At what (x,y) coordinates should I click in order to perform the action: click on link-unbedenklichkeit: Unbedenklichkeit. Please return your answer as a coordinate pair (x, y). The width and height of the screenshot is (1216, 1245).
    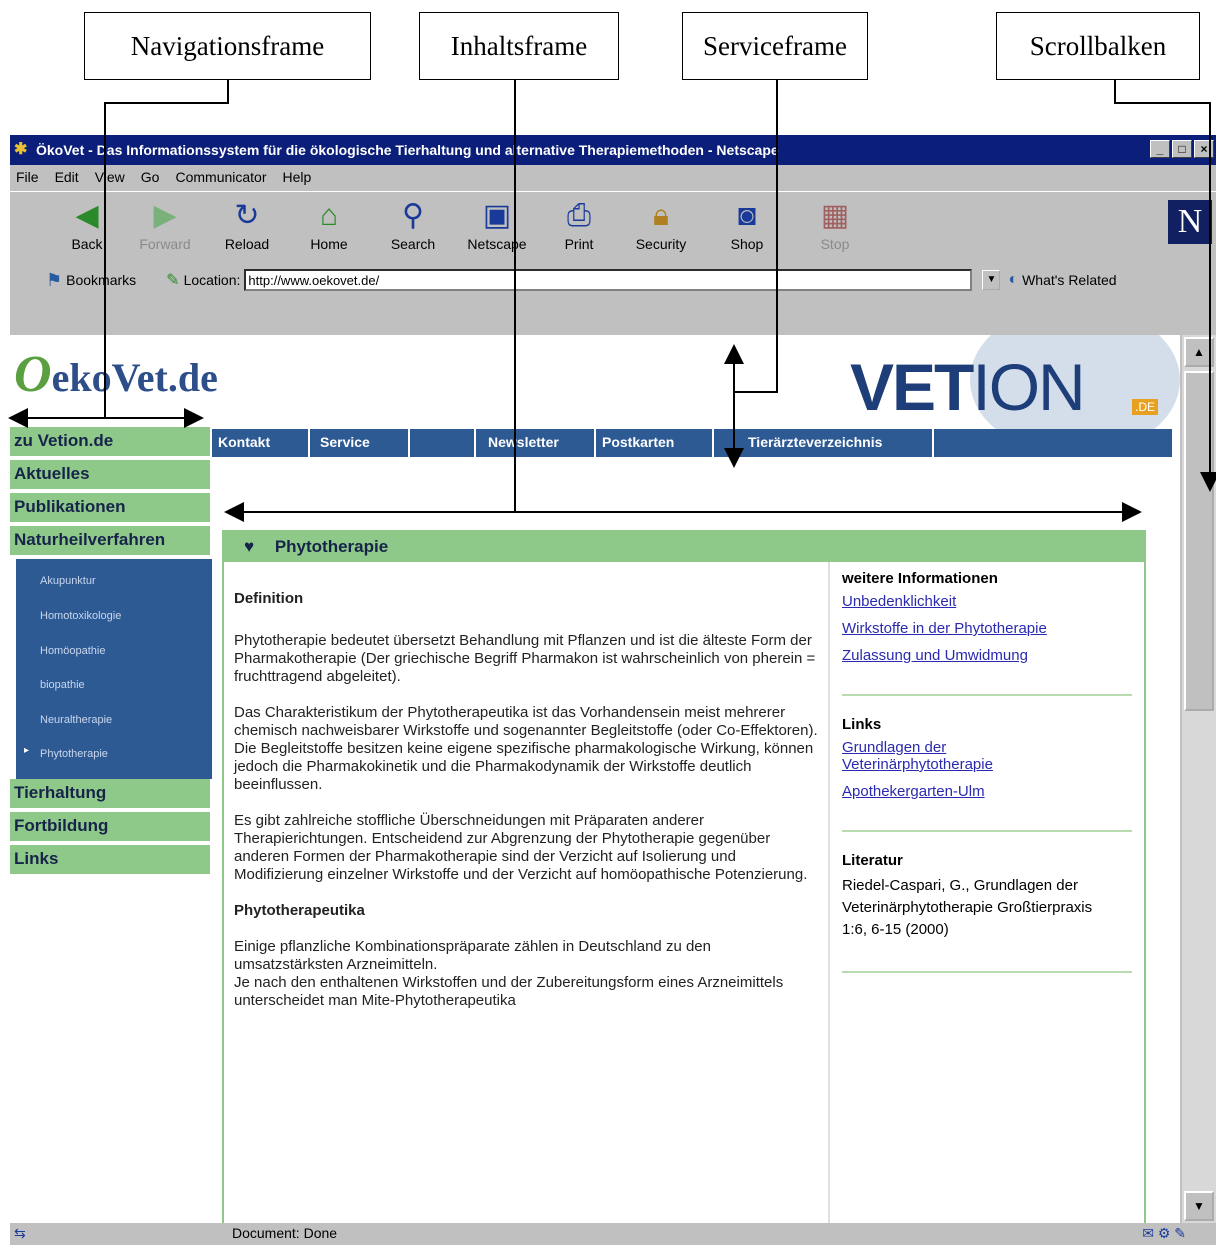
    Looking at the image, I should click on (995, 601).